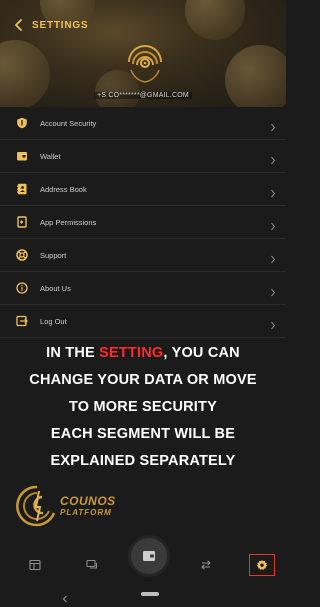 This screenshot has width=320, height=607. What do you see at coordinates (63, 189) in the screenshot?
I see `menu-item-label: Address Book` at bounding box center [63, 189].